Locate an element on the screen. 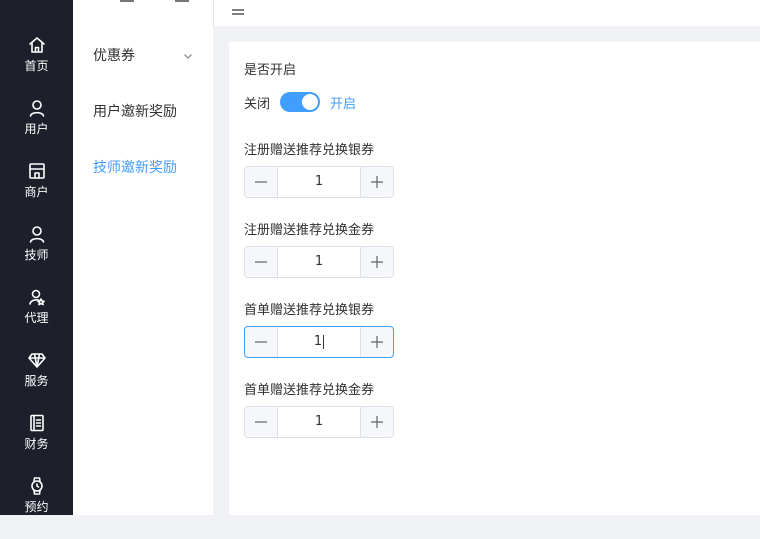  enable-toggle is located at coordinates (300, 102).